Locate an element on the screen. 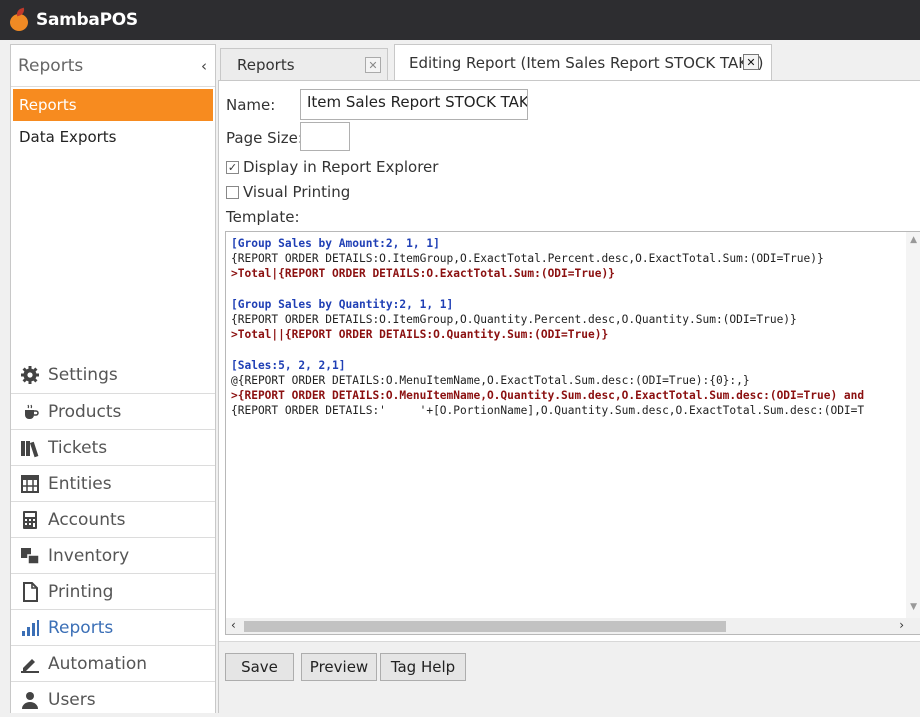 The image size is (920, 717). horizontal-scrollbar: ‹ › is located at coordinates (573, 626).